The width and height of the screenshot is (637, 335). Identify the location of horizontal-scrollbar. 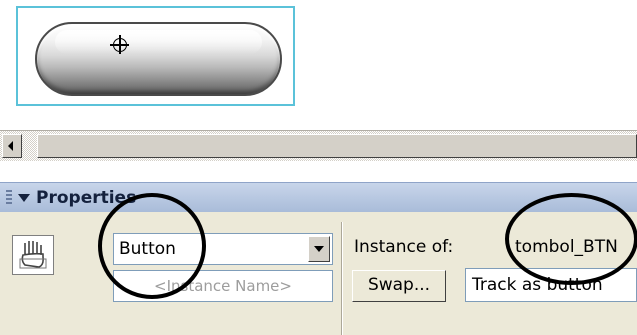
(318, 145).